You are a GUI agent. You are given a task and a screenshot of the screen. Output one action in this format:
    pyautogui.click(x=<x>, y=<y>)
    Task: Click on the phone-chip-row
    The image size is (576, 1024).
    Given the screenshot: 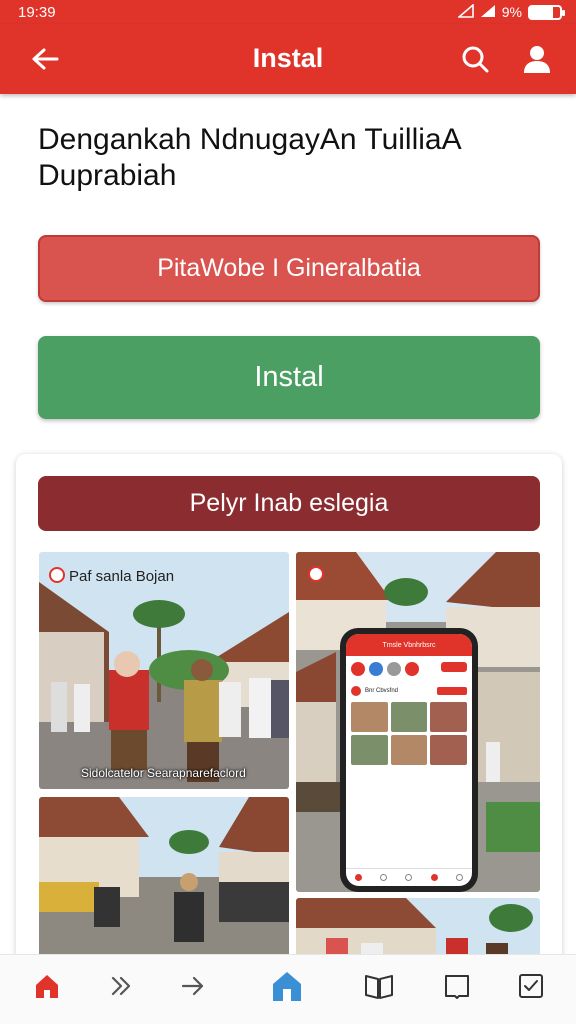 What is the action you would take?
    pyautogui.click(x=409, y=669)
    